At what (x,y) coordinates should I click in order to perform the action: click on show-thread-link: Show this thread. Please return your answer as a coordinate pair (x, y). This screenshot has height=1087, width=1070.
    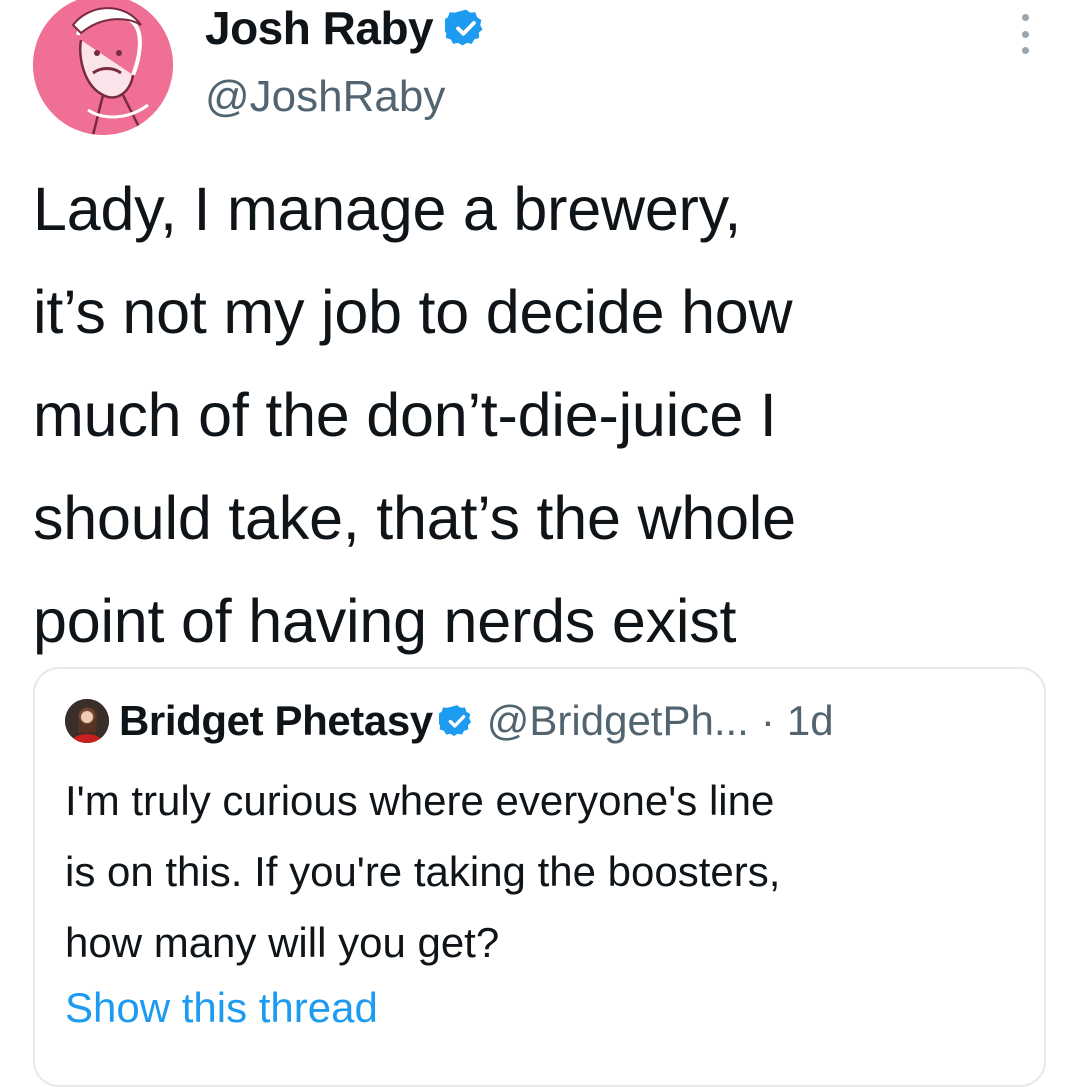
    Looking at the image, I should click on (221, 1008).